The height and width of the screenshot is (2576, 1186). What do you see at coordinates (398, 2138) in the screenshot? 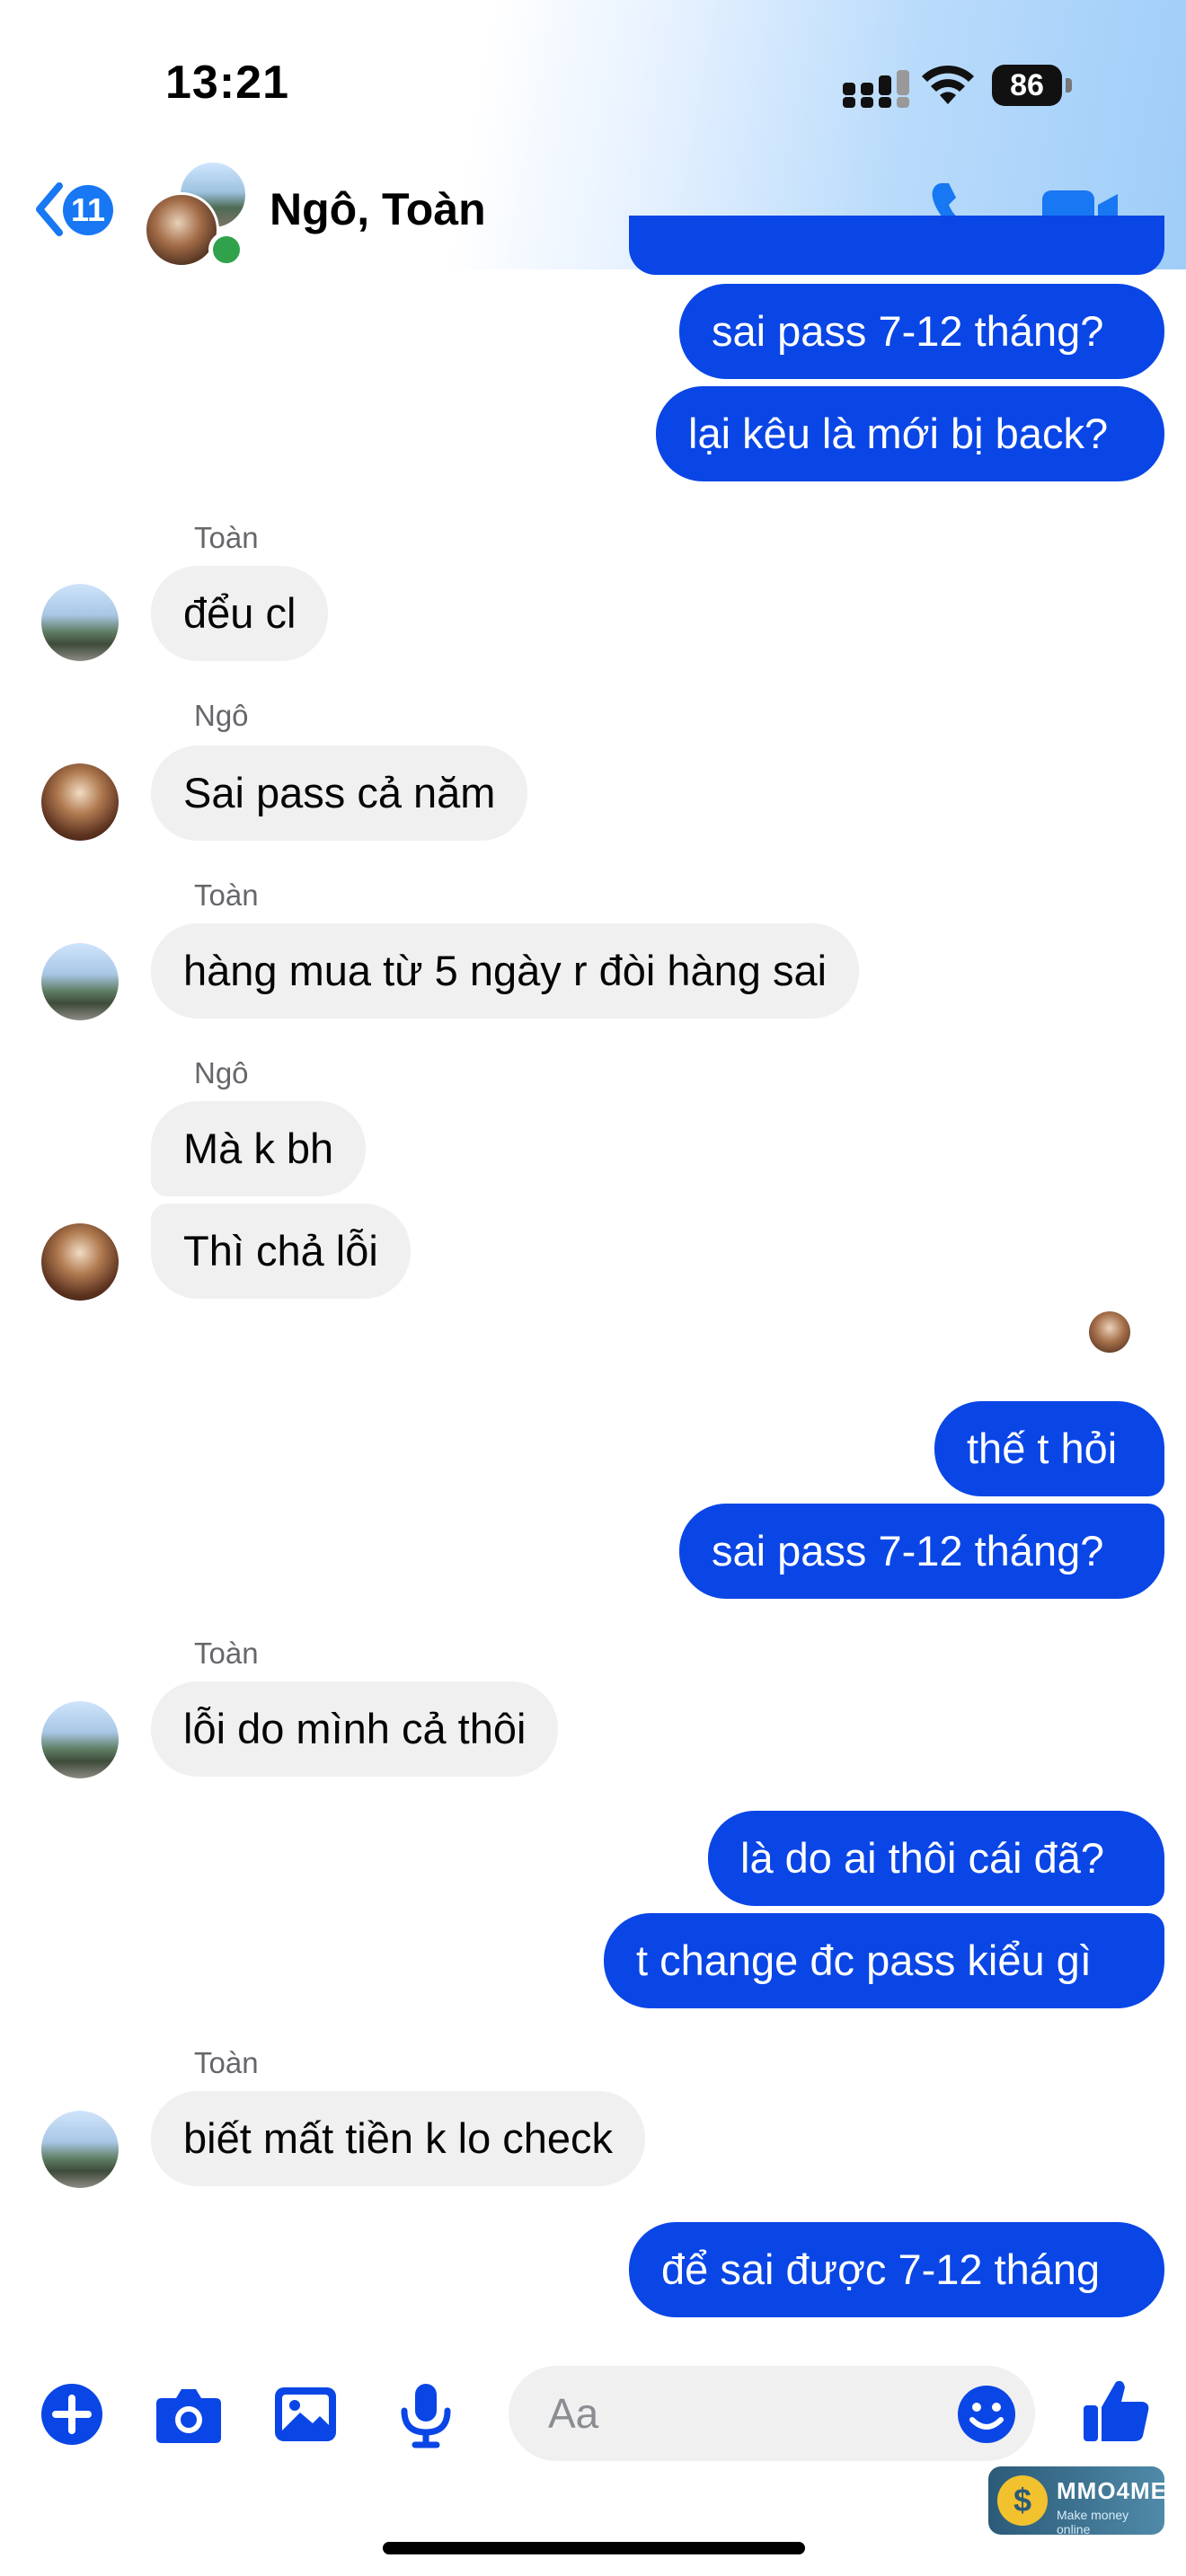
I see `message-bubble-incoming: biết mất tiền k lo check` at bounding box center [398, 2138].